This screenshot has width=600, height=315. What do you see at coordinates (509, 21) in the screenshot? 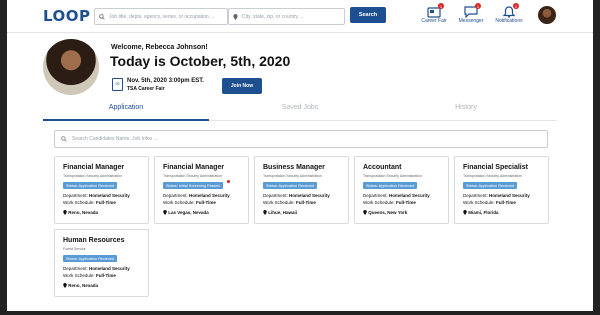
I see `nav-label: Notifications` at bounding box center [509, 21].